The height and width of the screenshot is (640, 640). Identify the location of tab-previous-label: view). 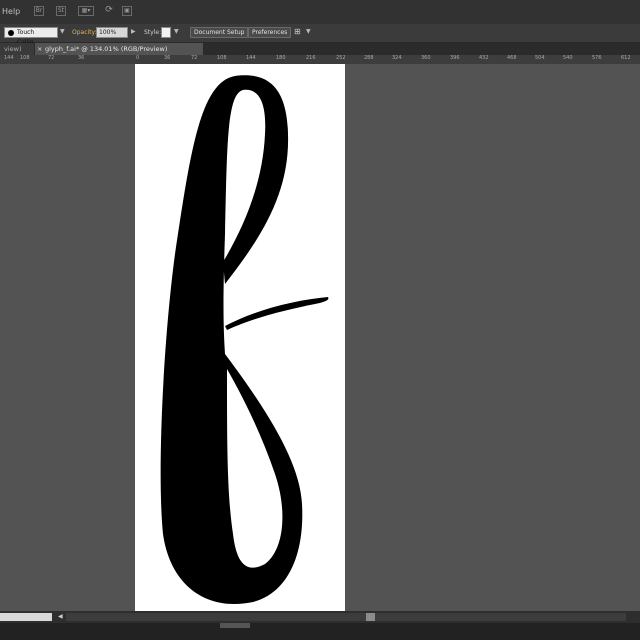
(13, 49).